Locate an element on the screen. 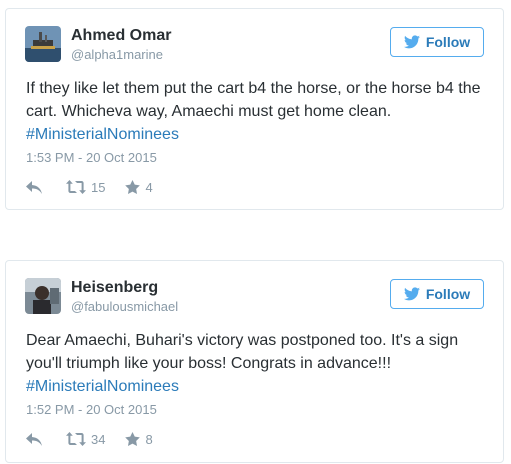 This screenshot has width=511, height=464. user-handle: @alpha1marine is located at coordinates (117, 54).